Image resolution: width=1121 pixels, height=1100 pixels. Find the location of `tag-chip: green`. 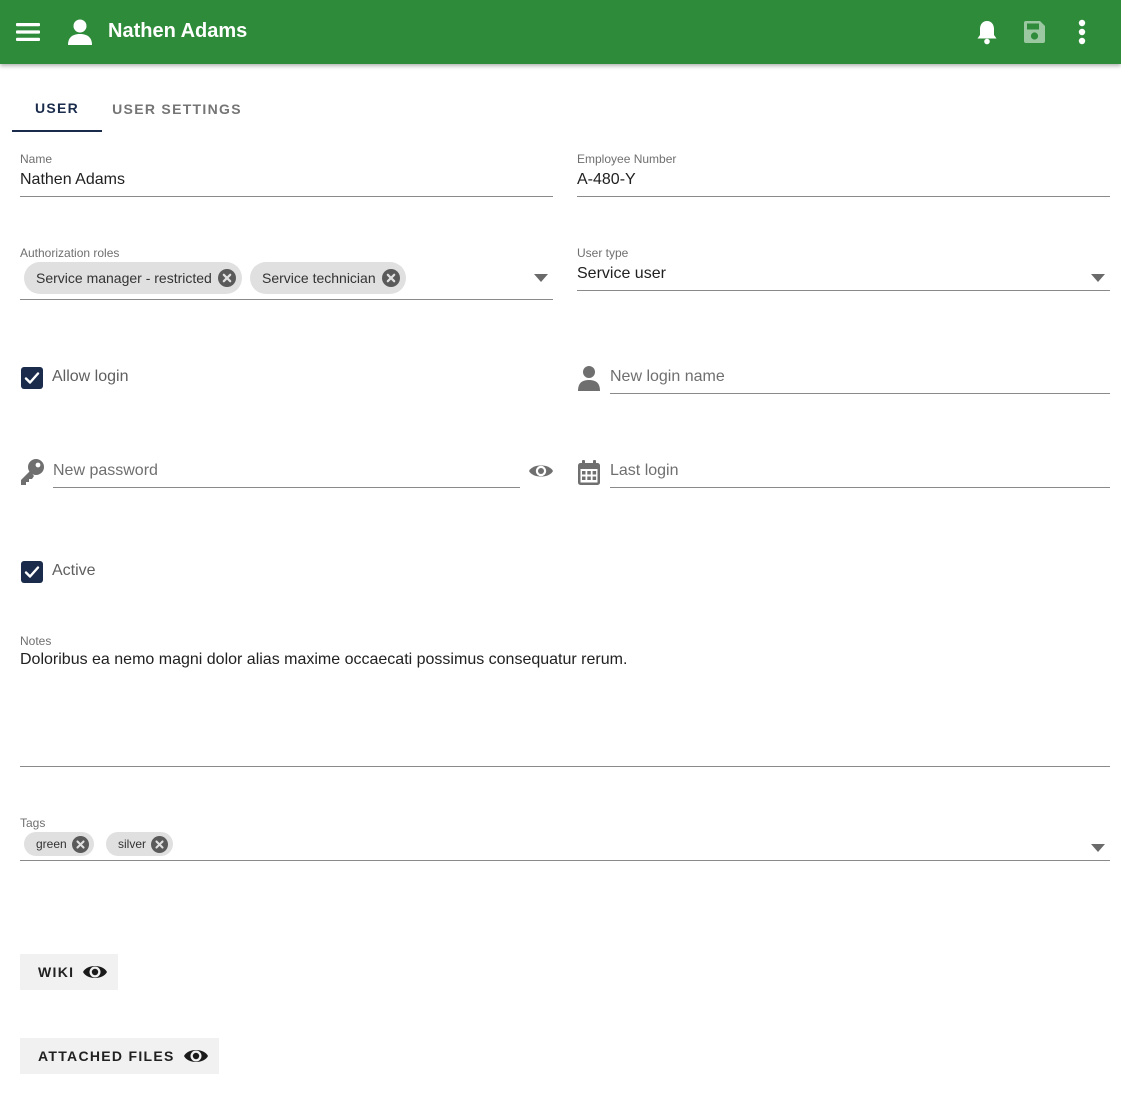

tag-chip: green is located at coordinates (59, 844).